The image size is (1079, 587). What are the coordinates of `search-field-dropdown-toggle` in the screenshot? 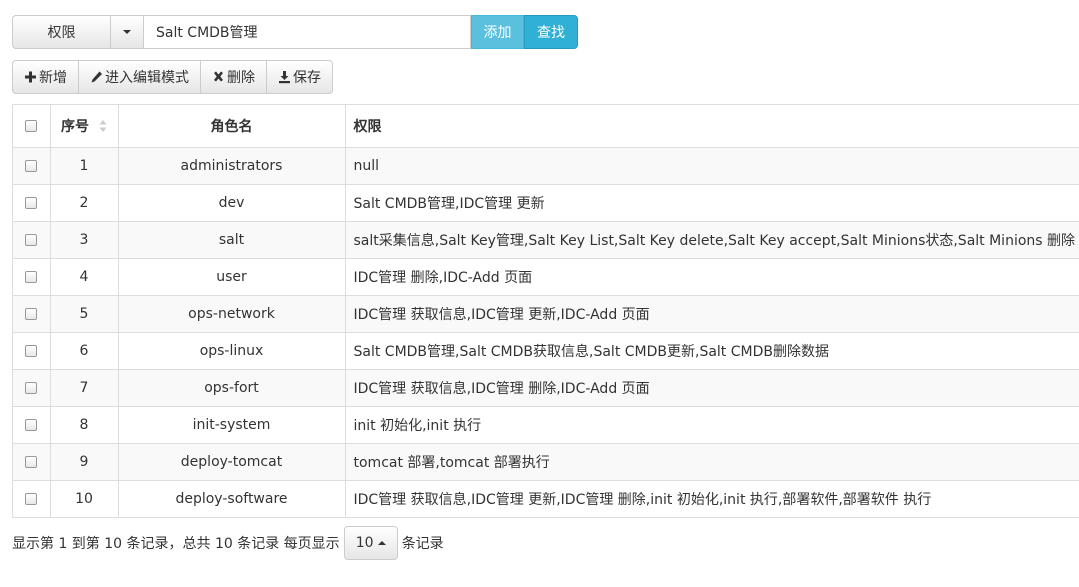 It's located at (127, 32).